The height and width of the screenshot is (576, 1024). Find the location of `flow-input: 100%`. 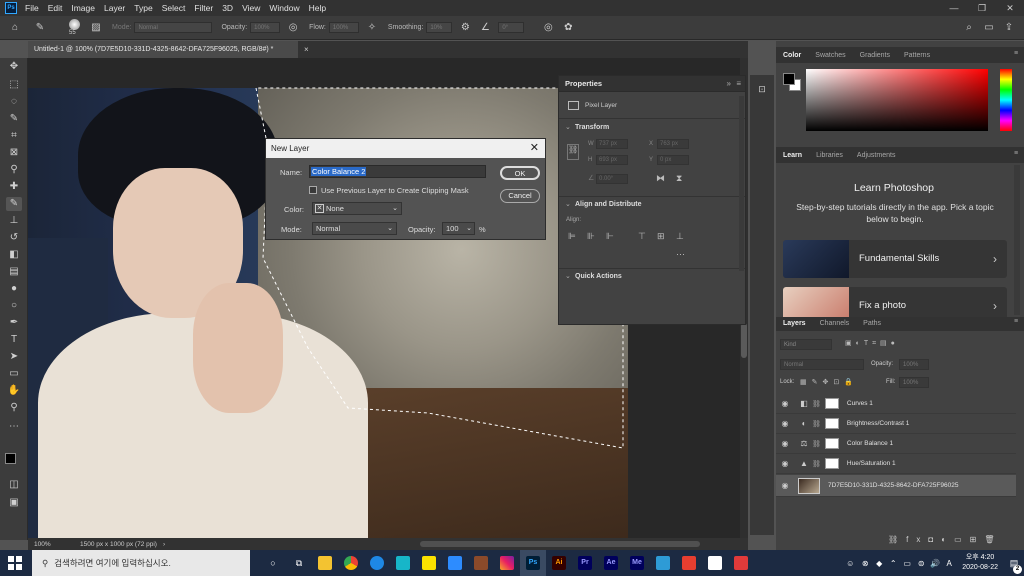

flow-input: 100% is located at coordinates (343, 27).